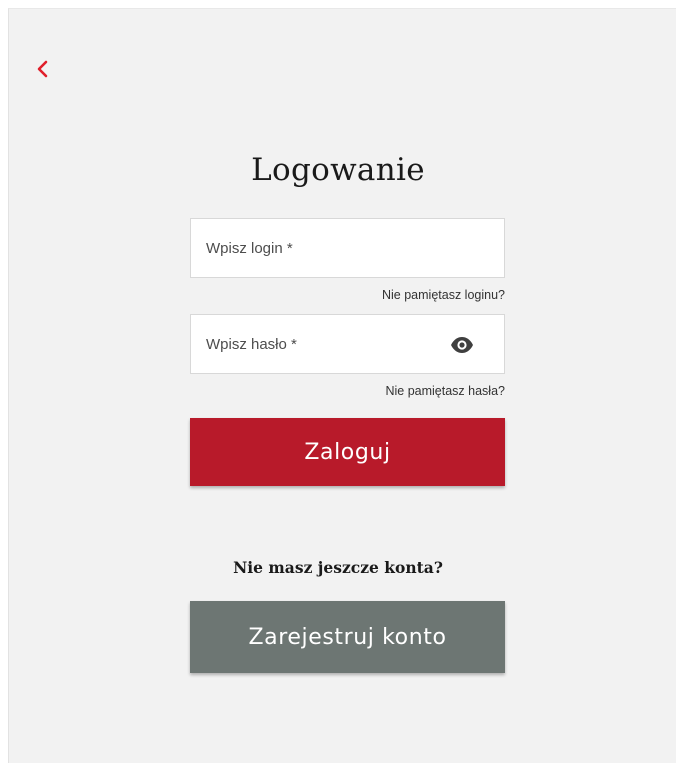  I want to click on show-password-toggle, so click(462, 345).